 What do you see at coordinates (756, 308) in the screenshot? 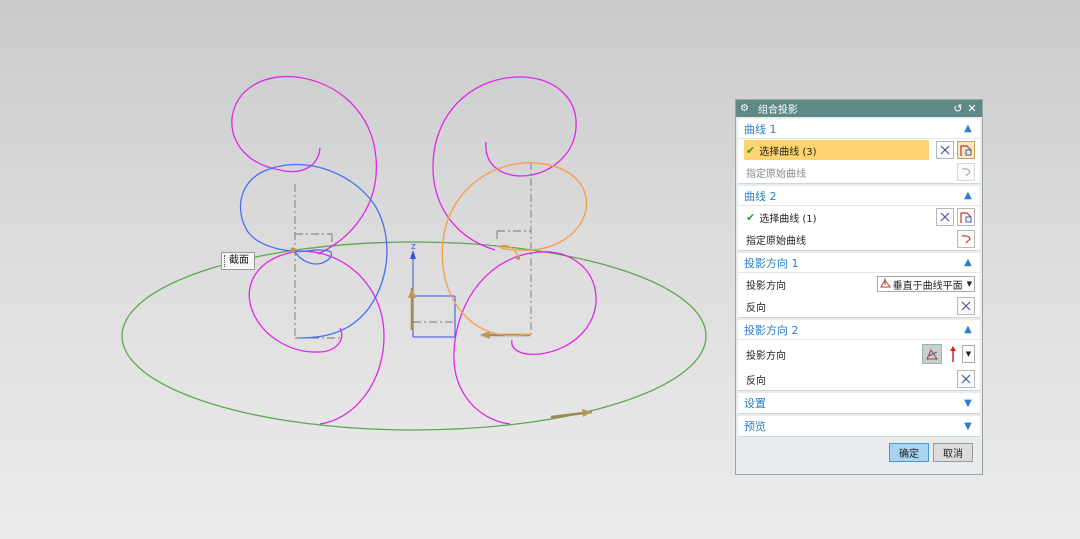
I see `direction1-reverse-label: 反向` at bounding box center [756, 308].